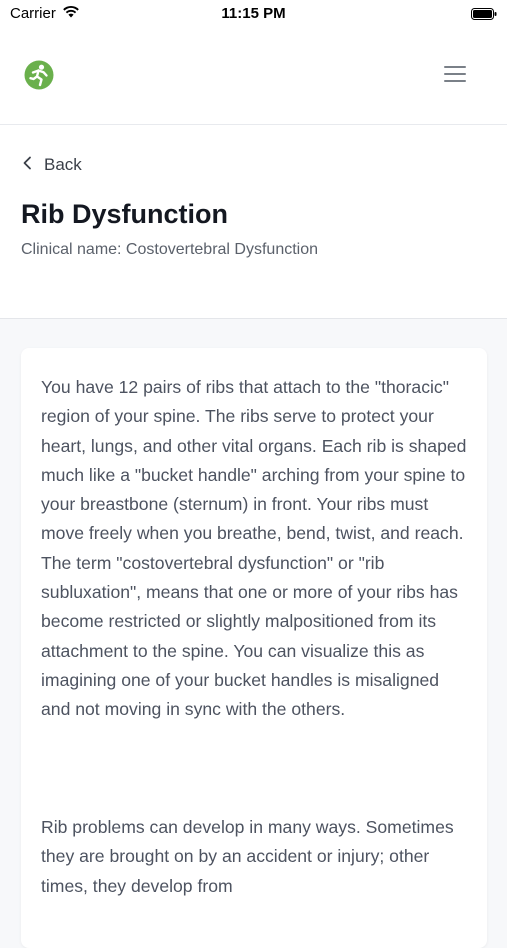 The height and width of the screenshot is (948, 507). I want to click on status-time: 11:15 PM, so click(253, 13).